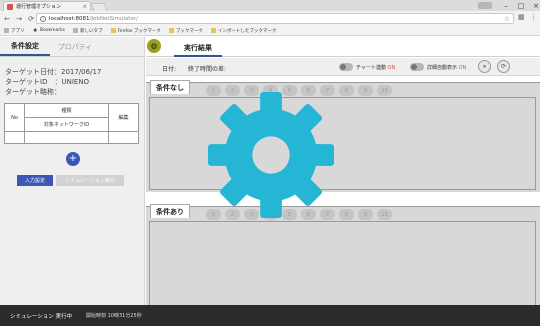  I want to click on run-simulation-button: シミュレーション実行, so click(90, 180).